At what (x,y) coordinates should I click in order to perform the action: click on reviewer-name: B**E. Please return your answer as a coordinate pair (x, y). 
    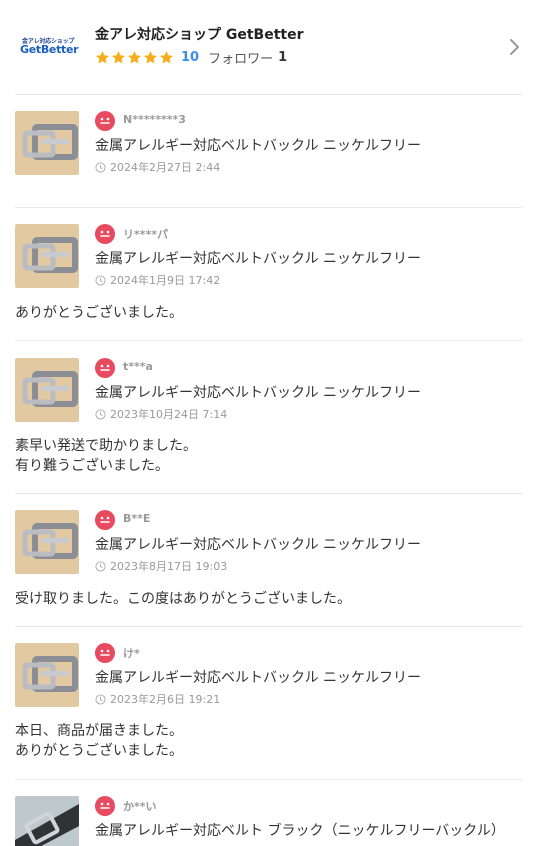
    Looking at the image, I should click on (137, 518).